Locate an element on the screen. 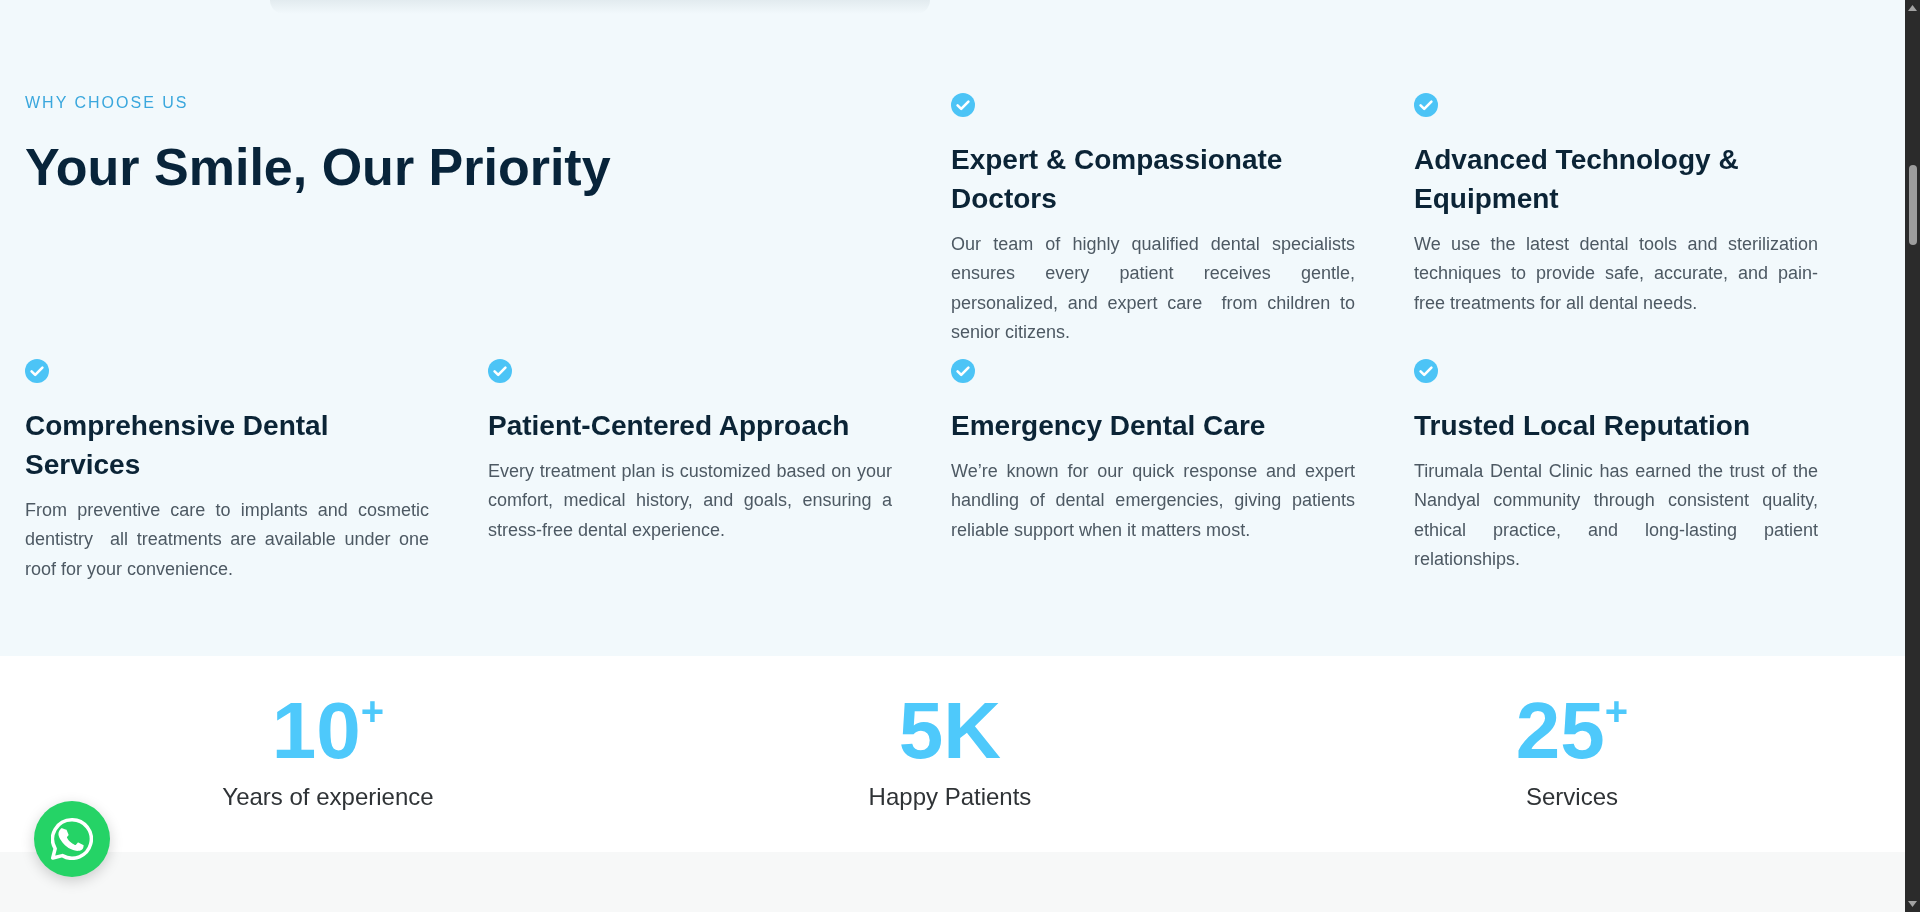  feature-description: Our team of highly qualified dental specialists ensures every patient receives gentle, personalized, and expert care from children to senior citizens. is located at coordinates (1153, 289).